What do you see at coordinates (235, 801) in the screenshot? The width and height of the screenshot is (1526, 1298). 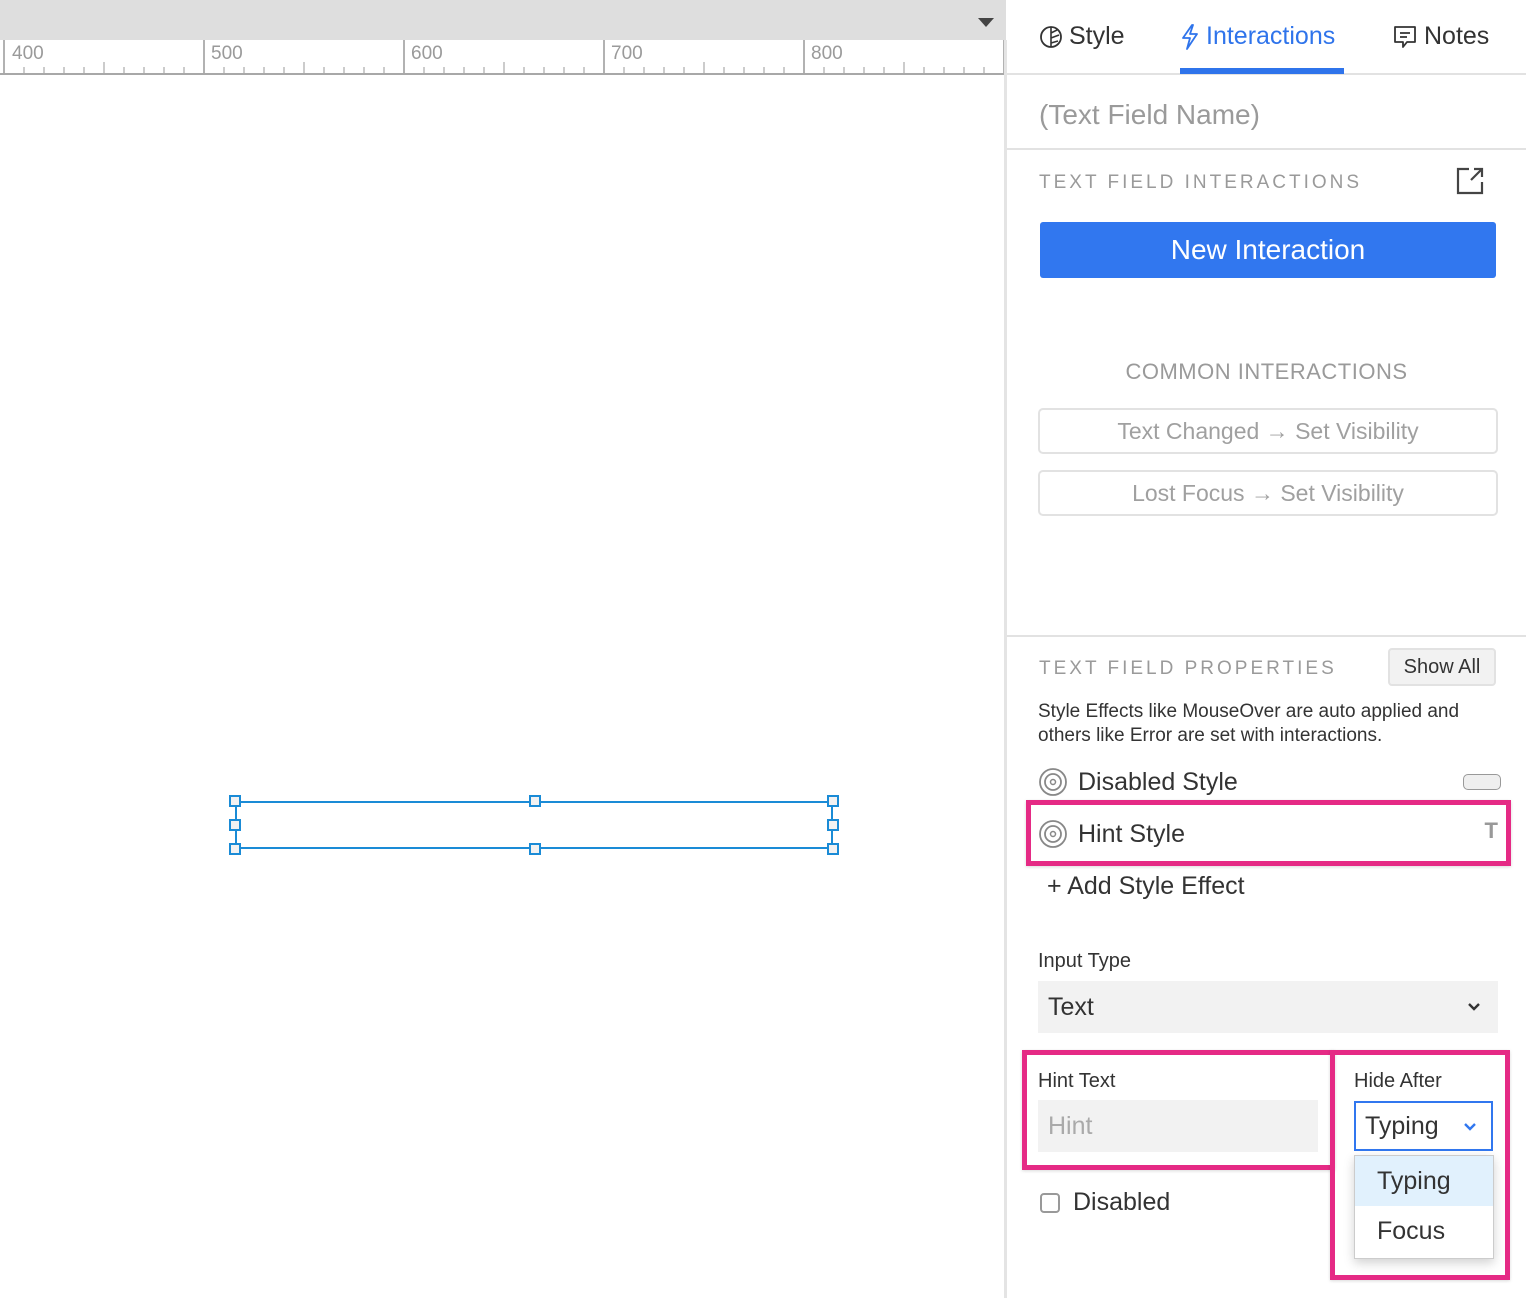 I see `resize-handle-top-left` at bounding box center [235, 801].